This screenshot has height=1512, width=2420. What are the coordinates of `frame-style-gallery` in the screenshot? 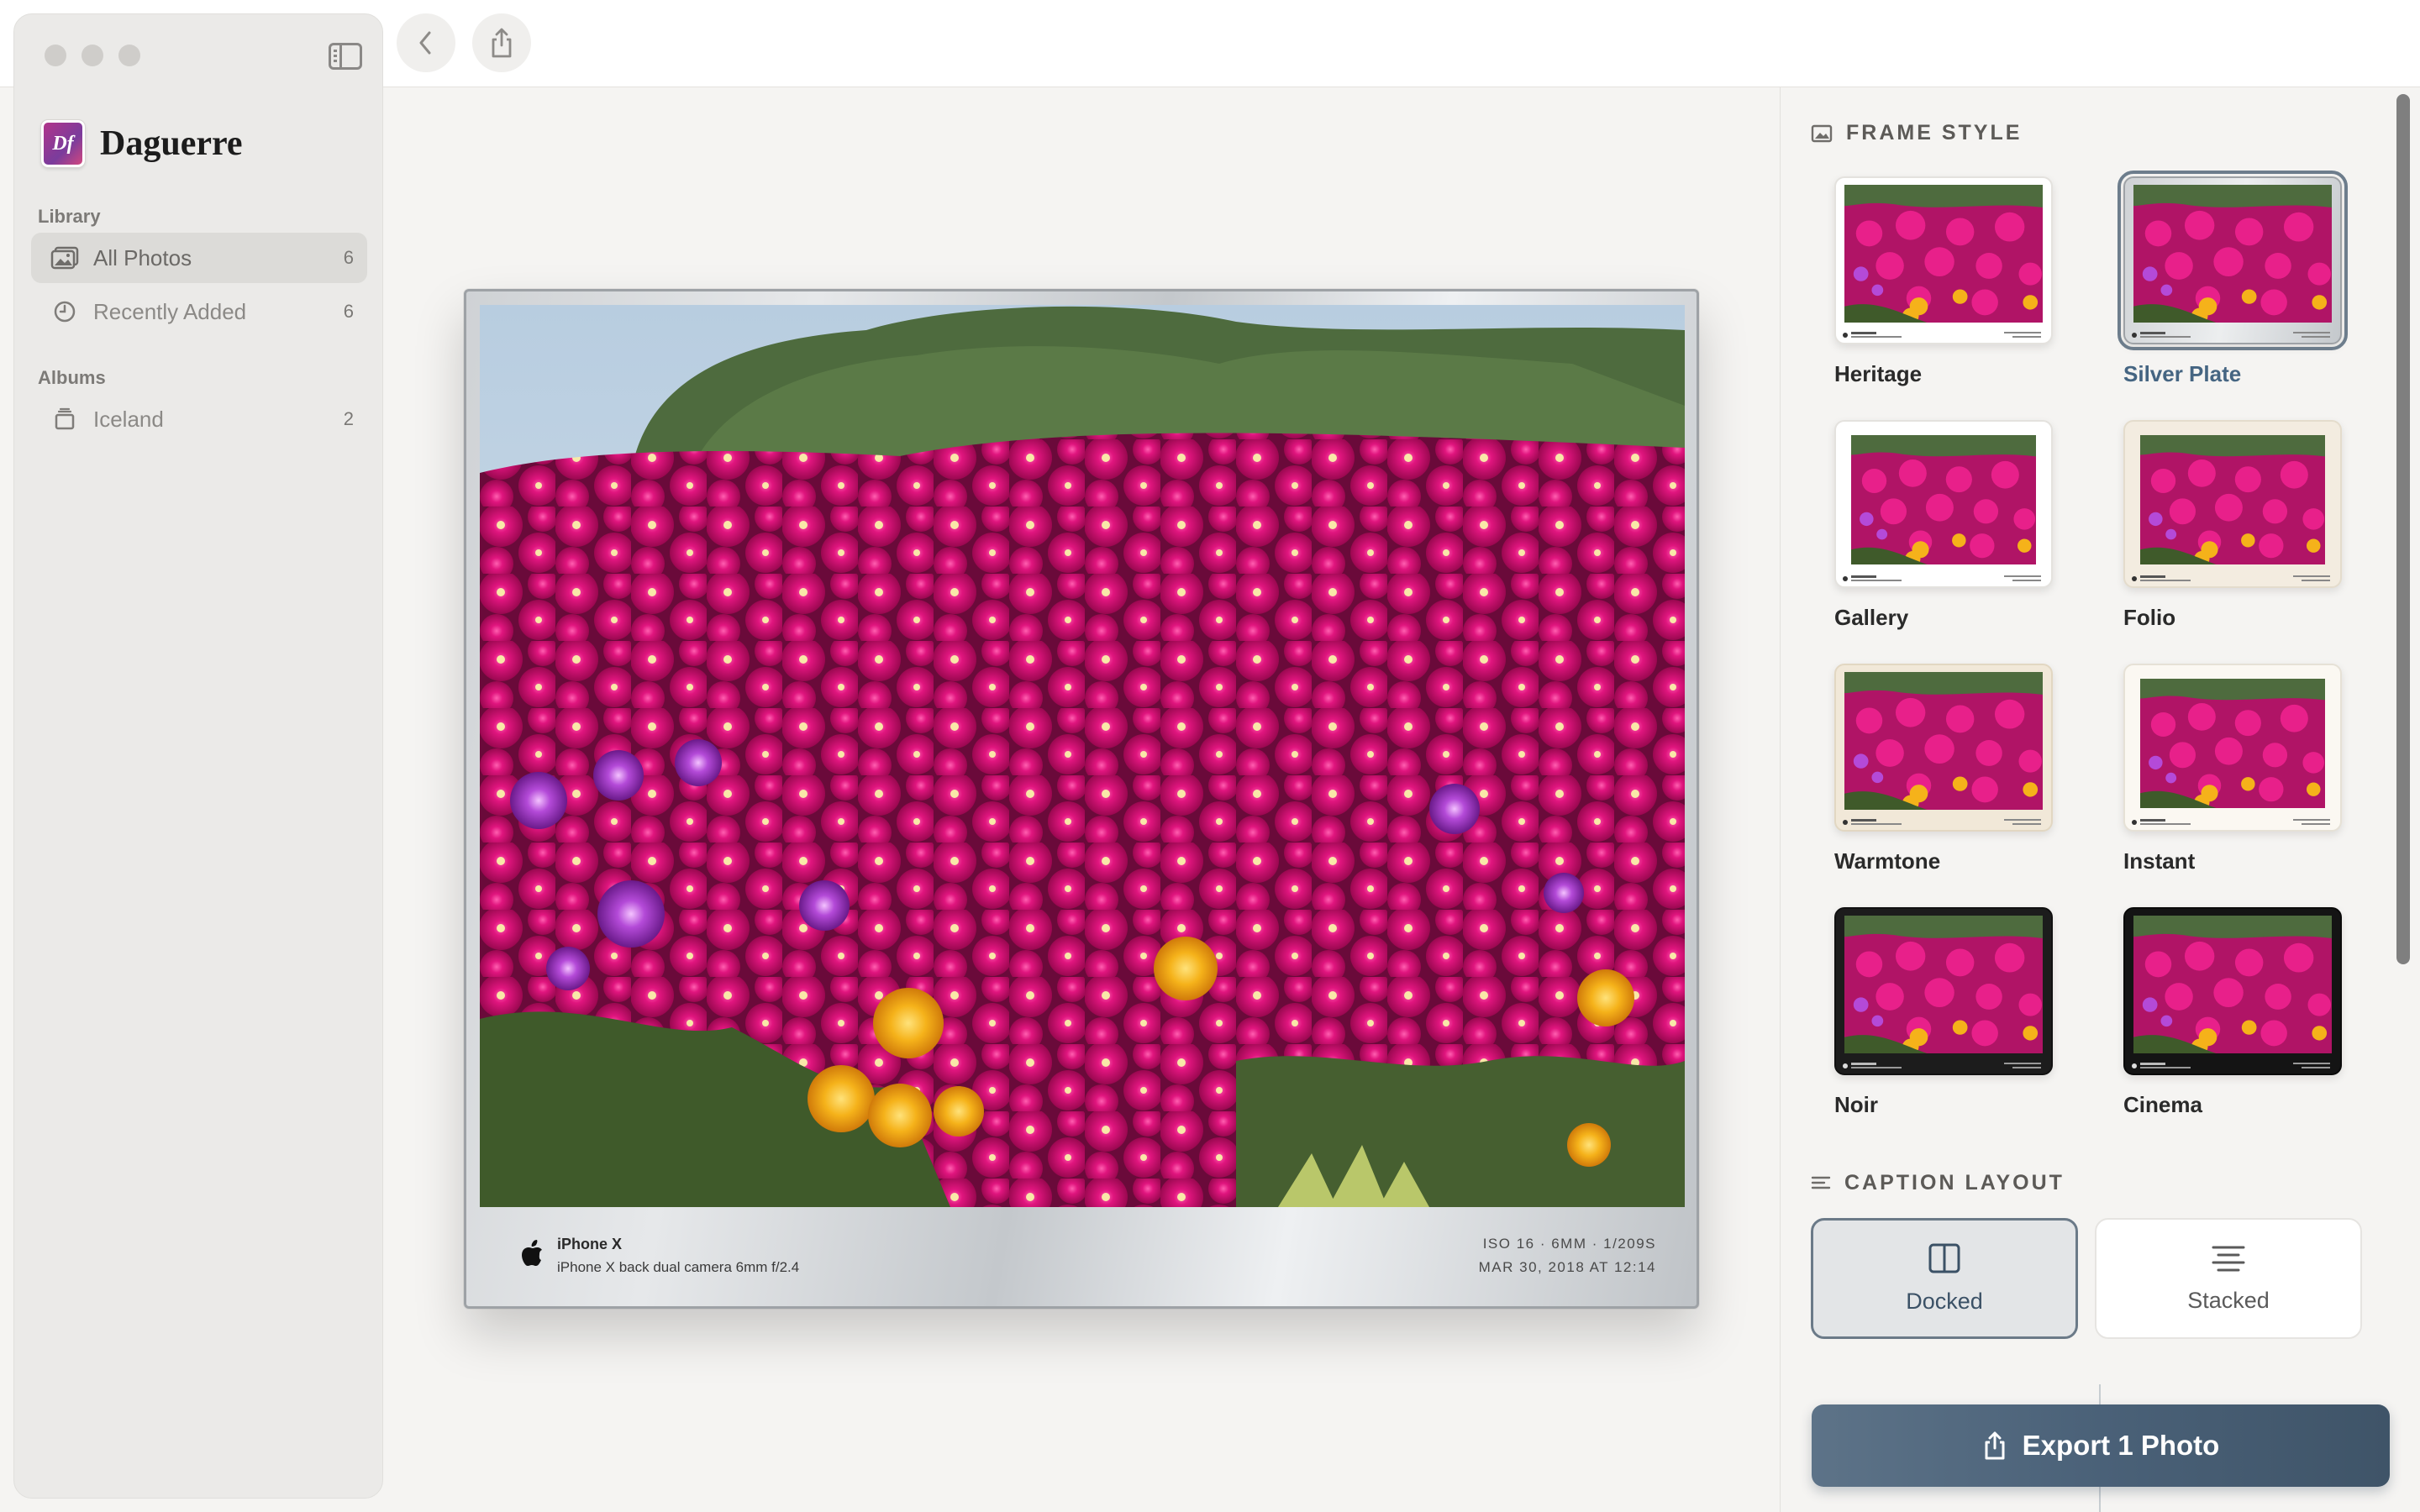 It's located at (1943, 504).